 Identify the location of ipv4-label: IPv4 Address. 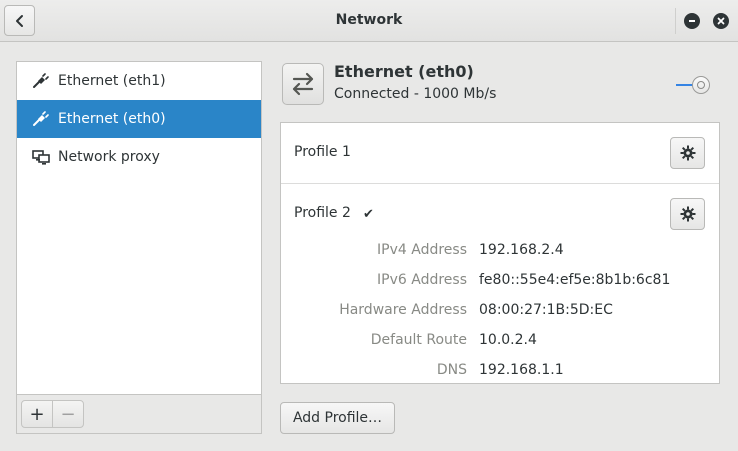
(422, 250).